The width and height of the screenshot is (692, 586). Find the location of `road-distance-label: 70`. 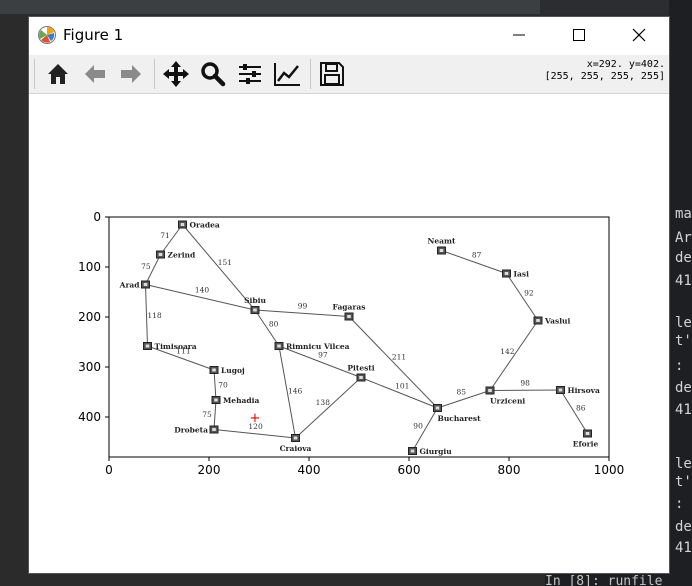

road-distance-label: 70 is located at coordinates (223, 384).